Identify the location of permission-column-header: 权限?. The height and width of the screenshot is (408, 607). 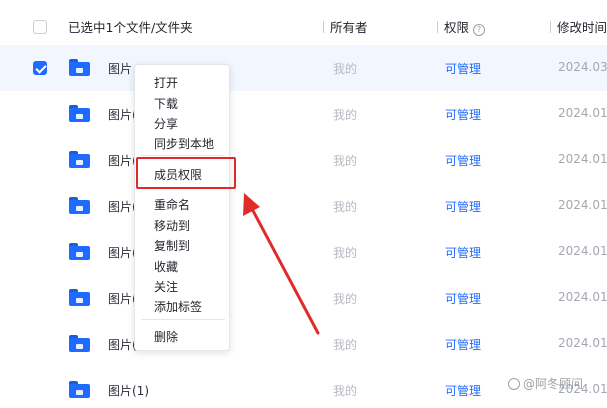
(461, 26).